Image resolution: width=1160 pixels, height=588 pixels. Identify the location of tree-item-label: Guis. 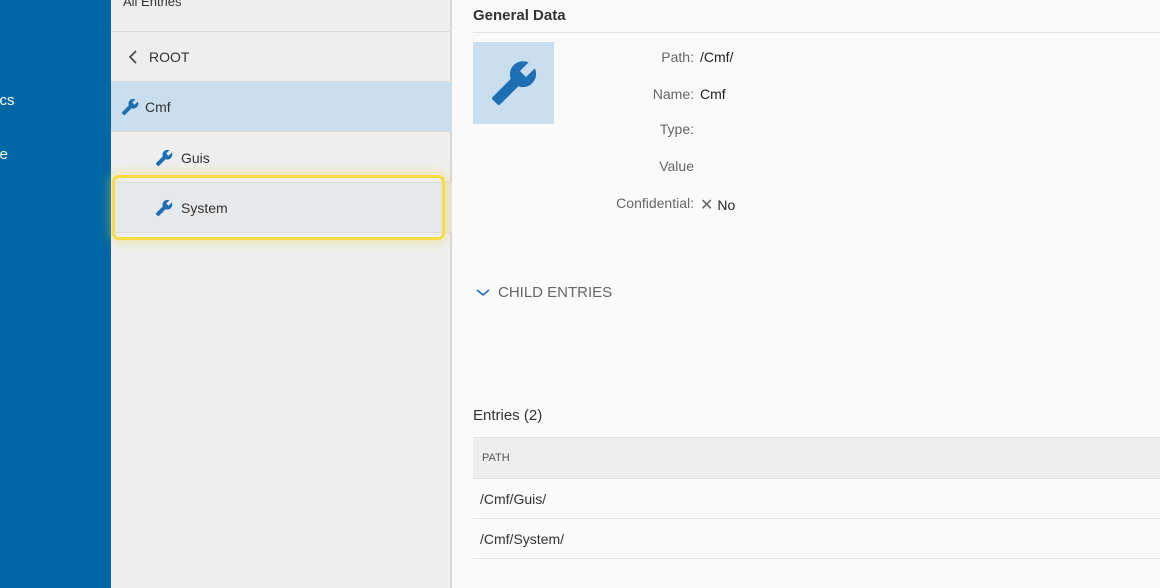
(195, 157).